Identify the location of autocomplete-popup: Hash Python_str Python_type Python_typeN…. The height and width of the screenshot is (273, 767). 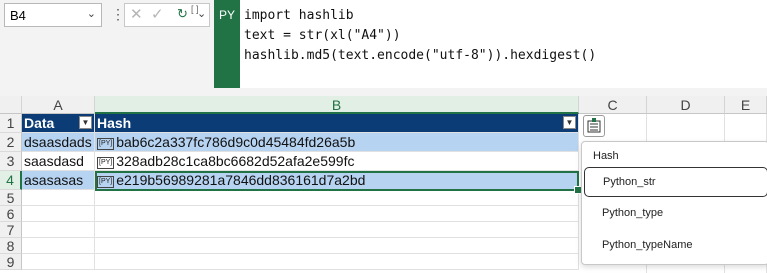
(674, 203).